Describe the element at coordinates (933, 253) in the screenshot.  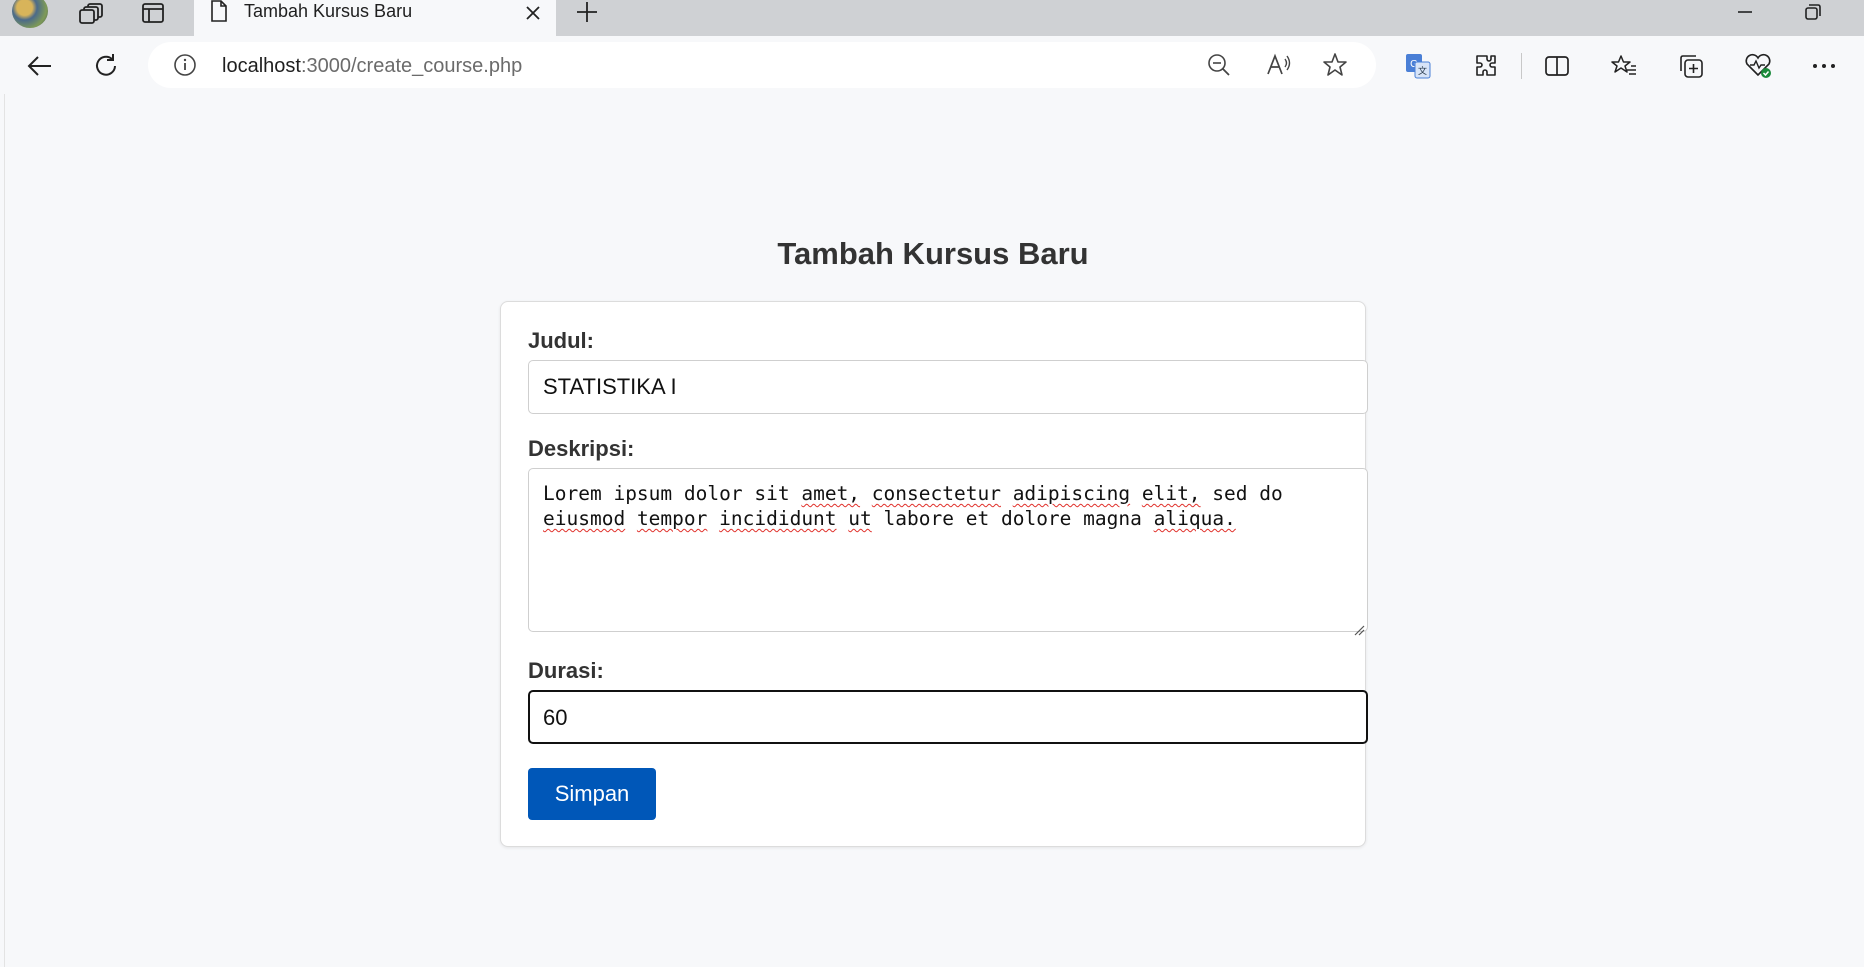
I see `page-title: Tambah Kursus Baru` at that location.